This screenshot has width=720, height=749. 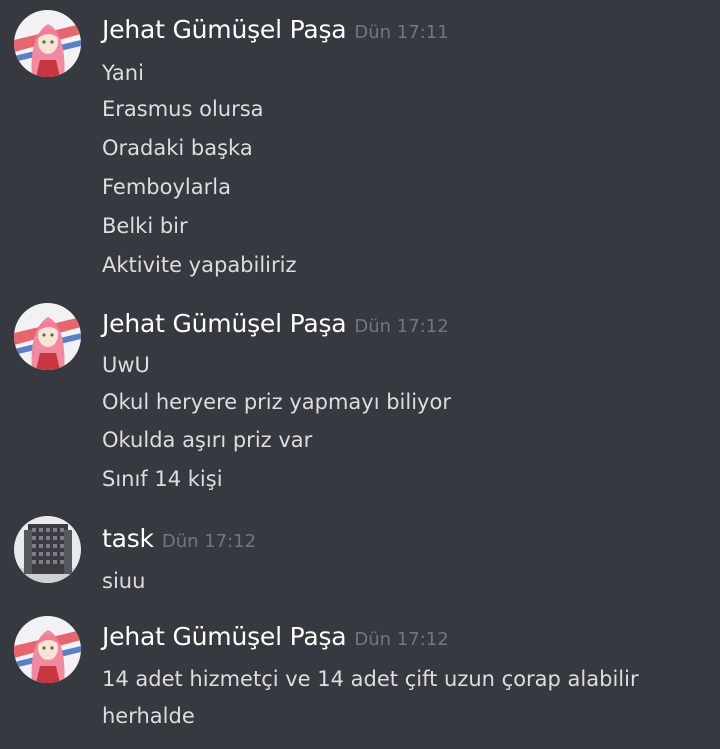 What do you see at coordinates (177, 148) in the screenshot?
I see `message-line: Oradaki başka` at bounding box center [177, 148].